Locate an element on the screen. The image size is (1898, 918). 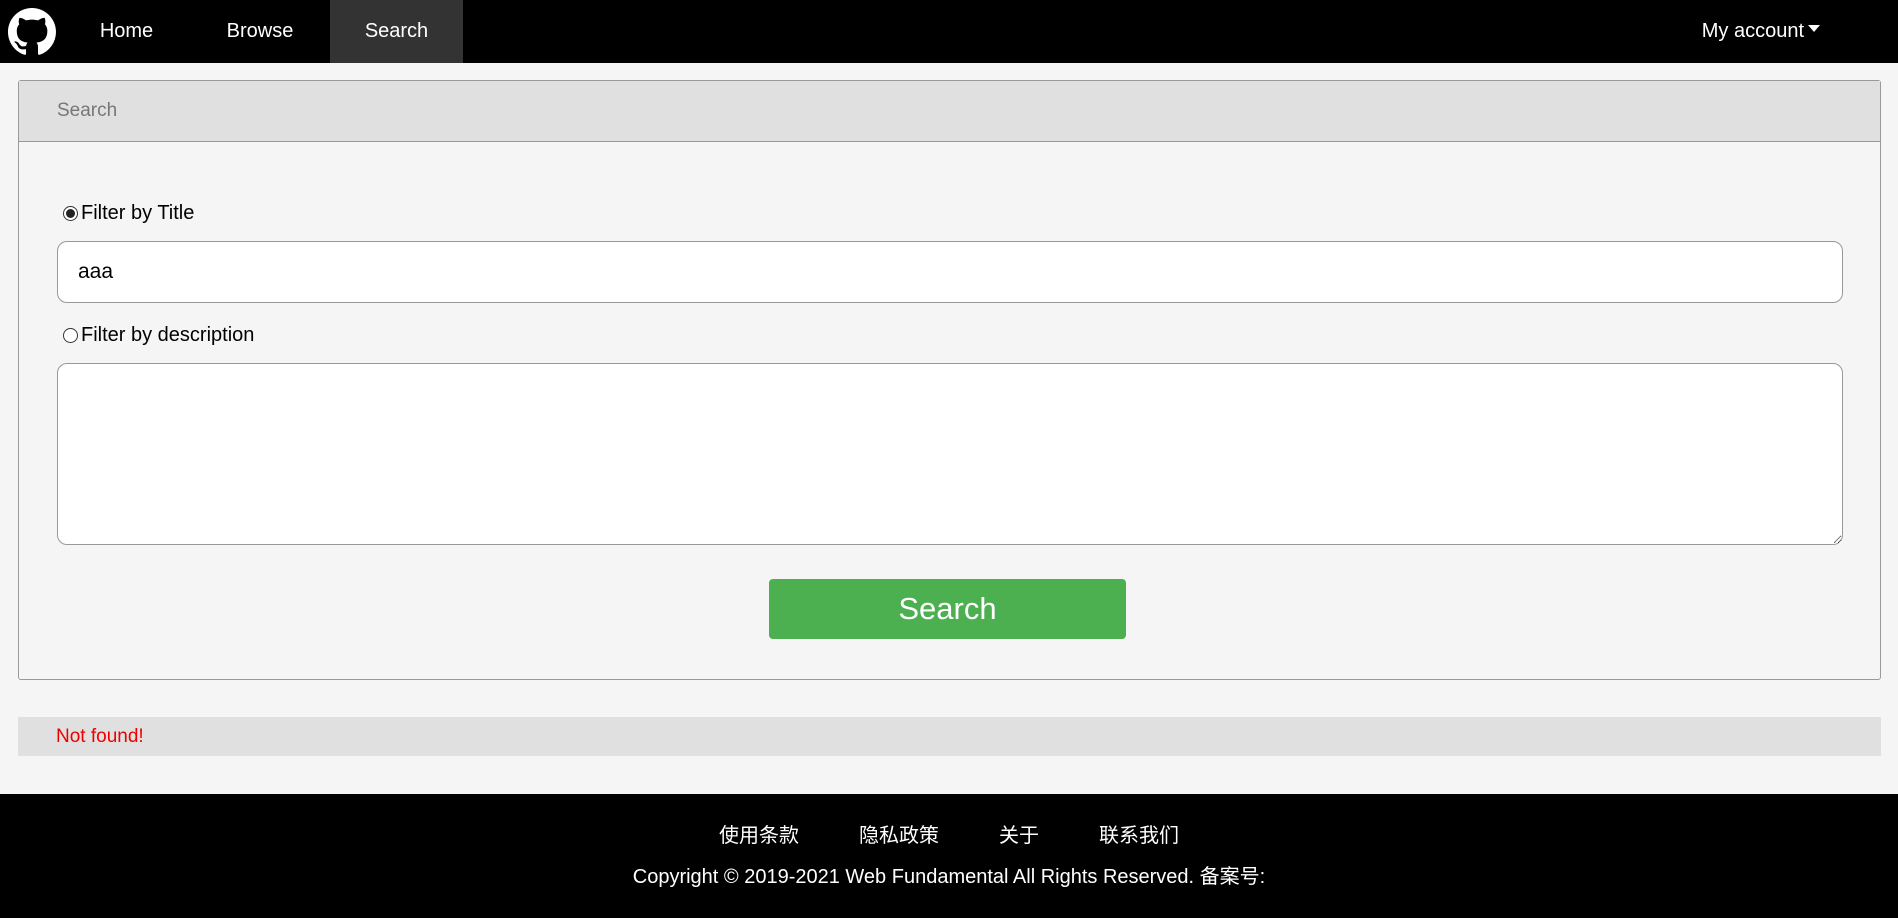
panel-heading: Search is located at coordinates (949, 111).